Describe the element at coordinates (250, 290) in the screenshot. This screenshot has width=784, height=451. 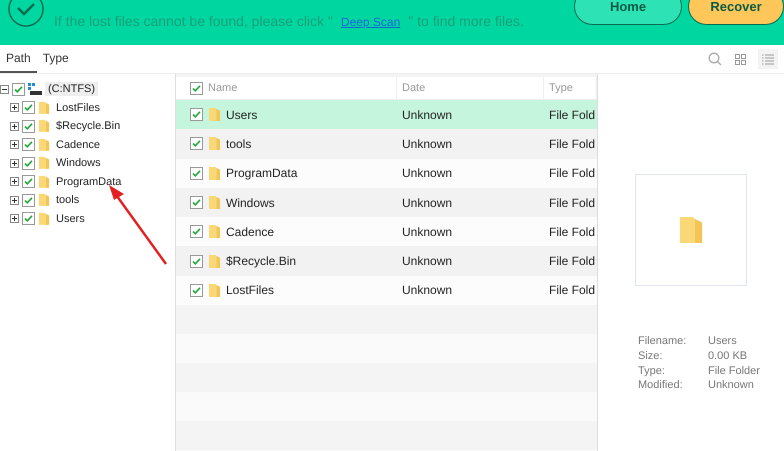
I see `table-cell: LostFiles` at that location.